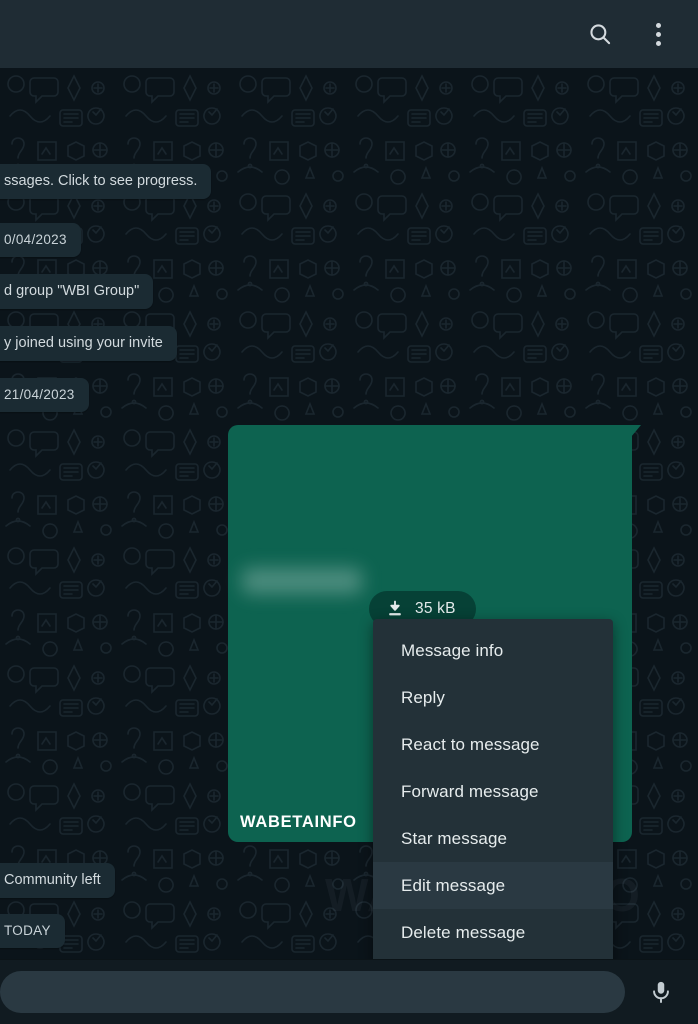 The image size is (698, 1024). I want to click on system-message-pill: Community left, so click(57, 880).